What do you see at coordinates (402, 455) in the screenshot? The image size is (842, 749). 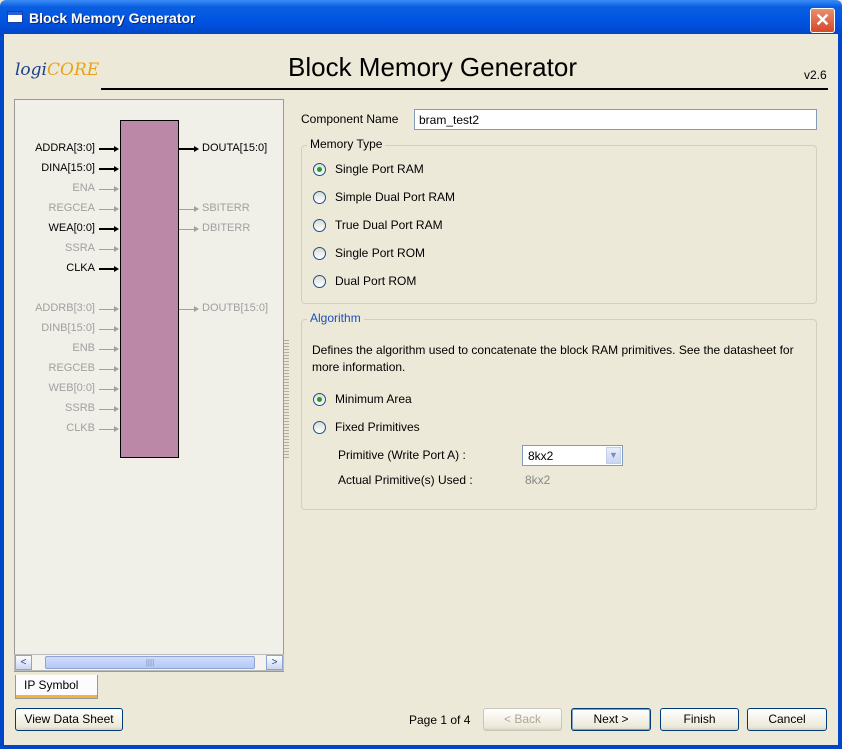 I see `primitive-label: Primitive (Write Port A) :` at bounding box center [402, 455].